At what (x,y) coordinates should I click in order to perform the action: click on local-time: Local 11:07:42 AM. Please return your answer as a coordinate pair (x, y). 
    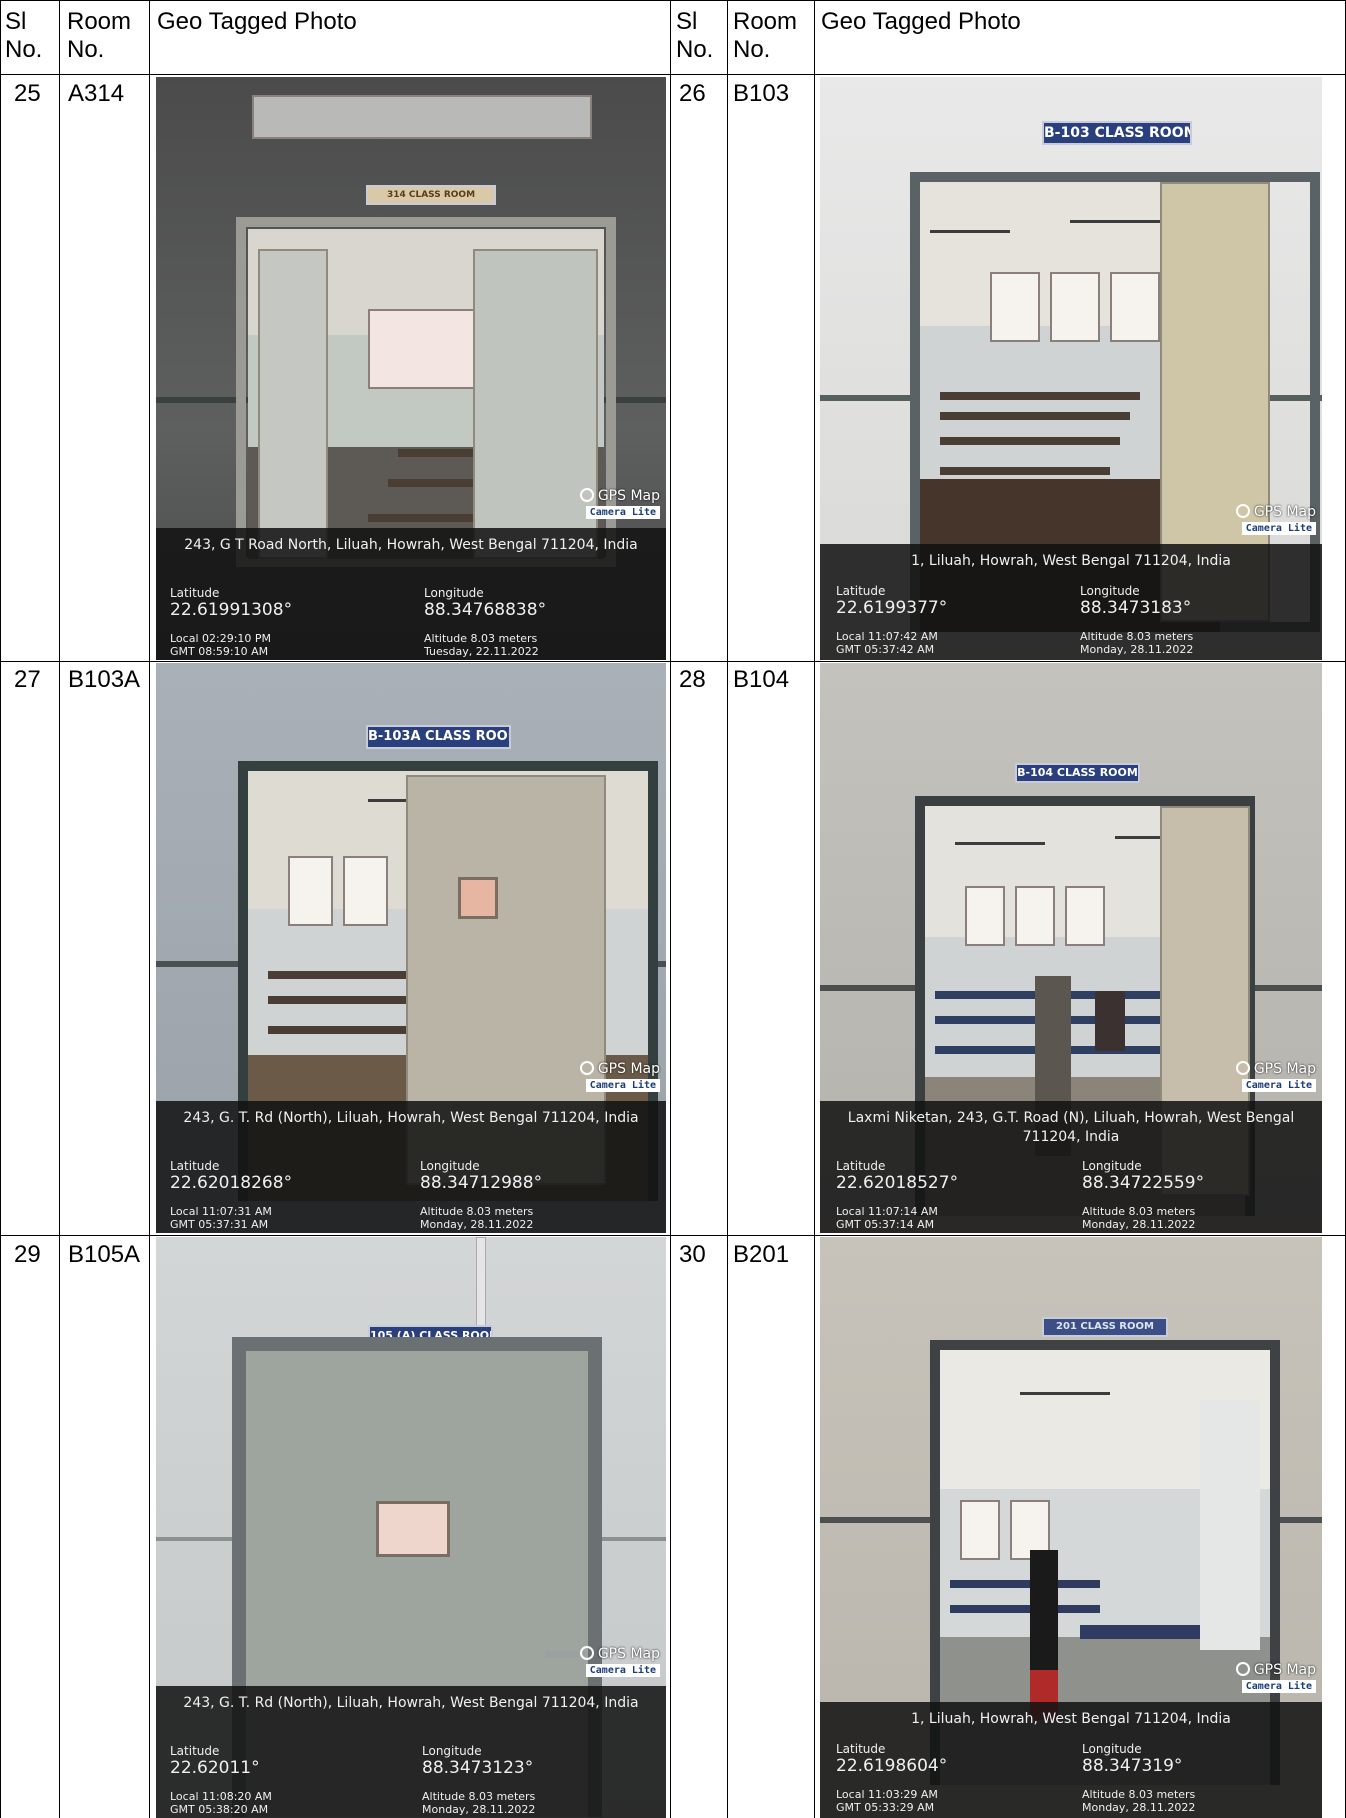
    Looking at the image, I should click on (887, 636).